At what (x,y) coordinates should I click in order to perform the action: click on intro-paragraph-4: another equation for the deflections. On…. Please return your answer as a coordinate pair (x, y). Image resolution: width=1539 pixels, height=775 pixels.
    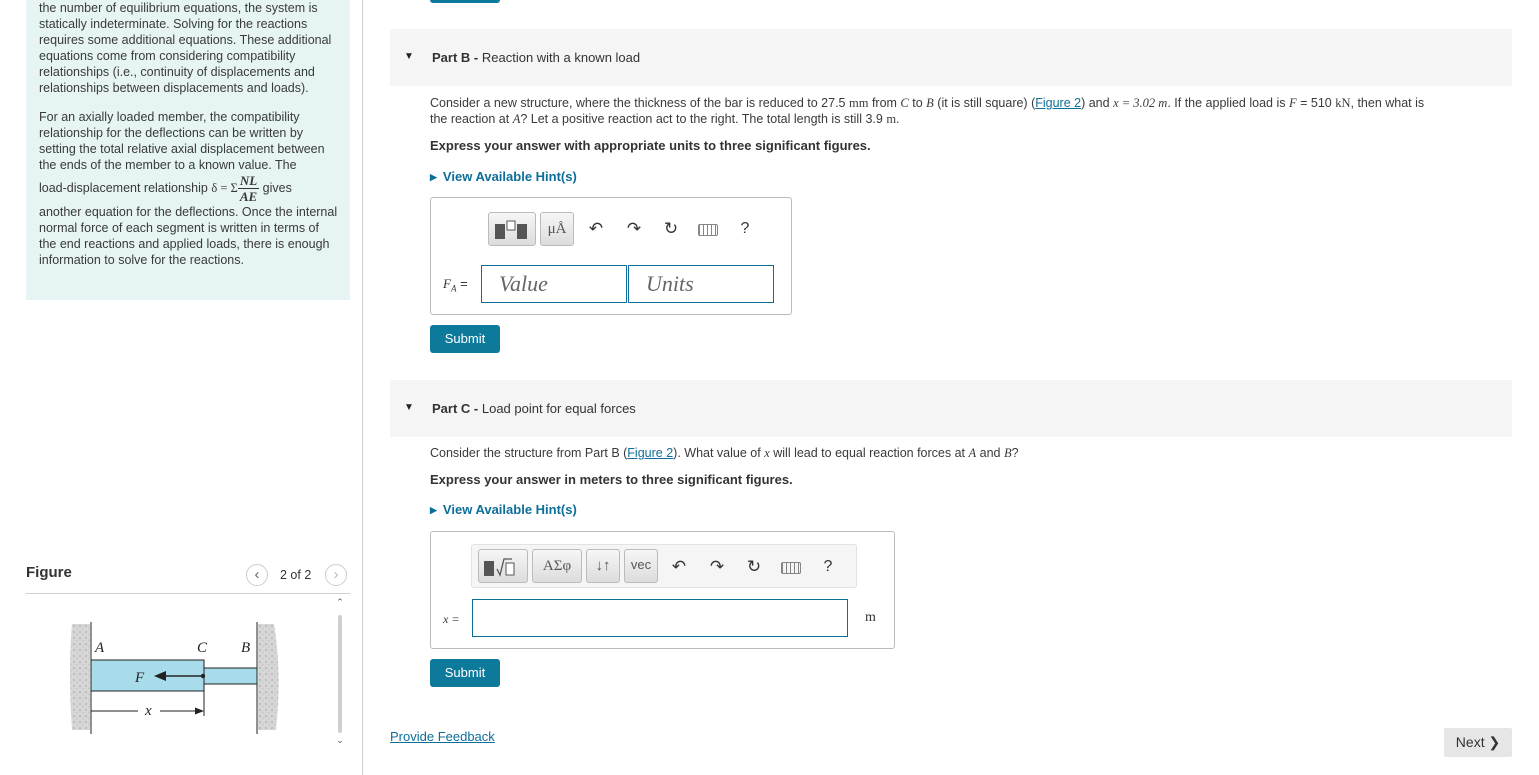
    Looking at the image, I should click on (188, 236).